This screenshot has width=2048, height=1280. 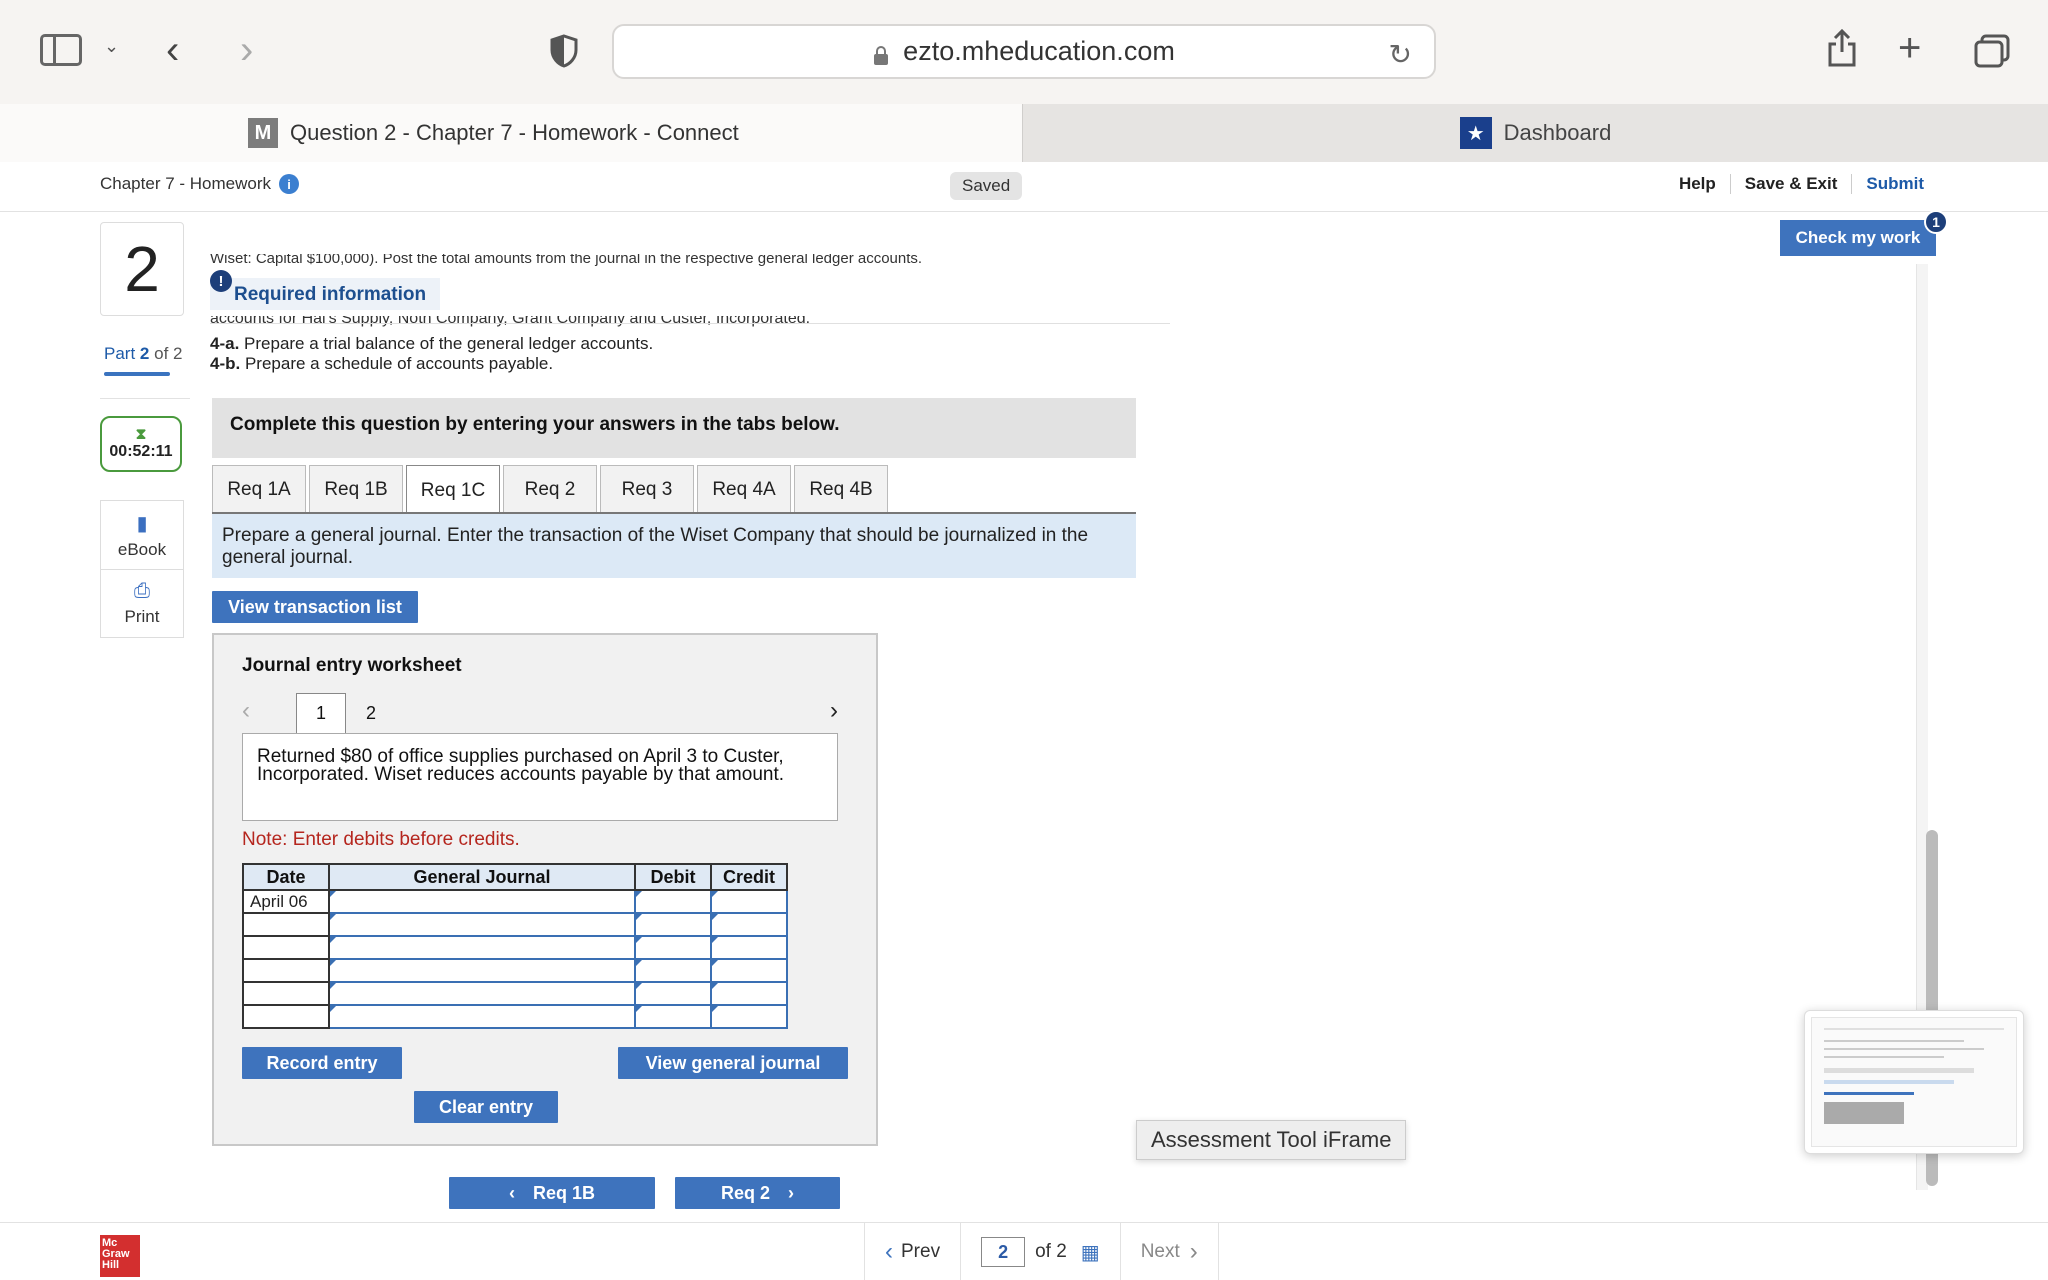 What do you see at coordinates (371, 713) in the screenshot?
I see `worksheet-page-2: 2` at bounding box center [371, 713].